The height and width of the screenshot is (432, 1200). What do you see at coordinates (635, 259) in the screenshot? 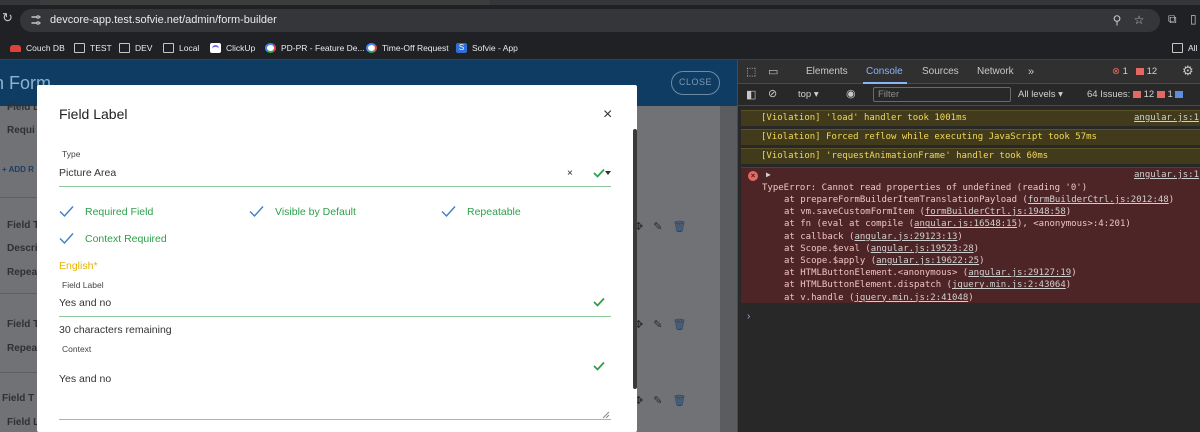
I see `modal-scrollbar` at bounding box center [635, 259].